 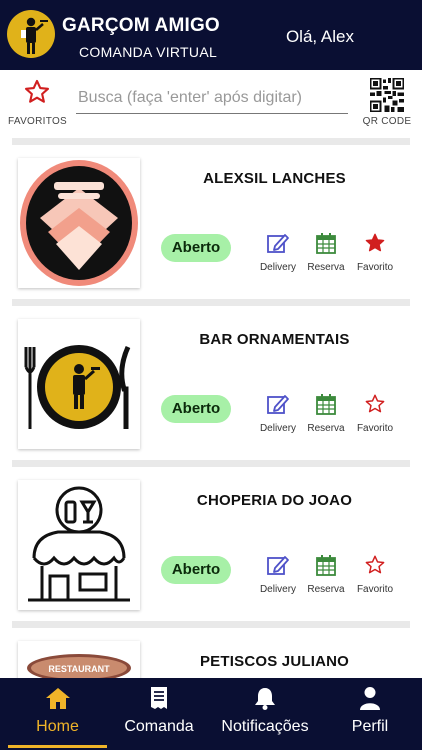 I want to click on restaurant-sign-text: RESTAURANT, so click(x=79, y=669).